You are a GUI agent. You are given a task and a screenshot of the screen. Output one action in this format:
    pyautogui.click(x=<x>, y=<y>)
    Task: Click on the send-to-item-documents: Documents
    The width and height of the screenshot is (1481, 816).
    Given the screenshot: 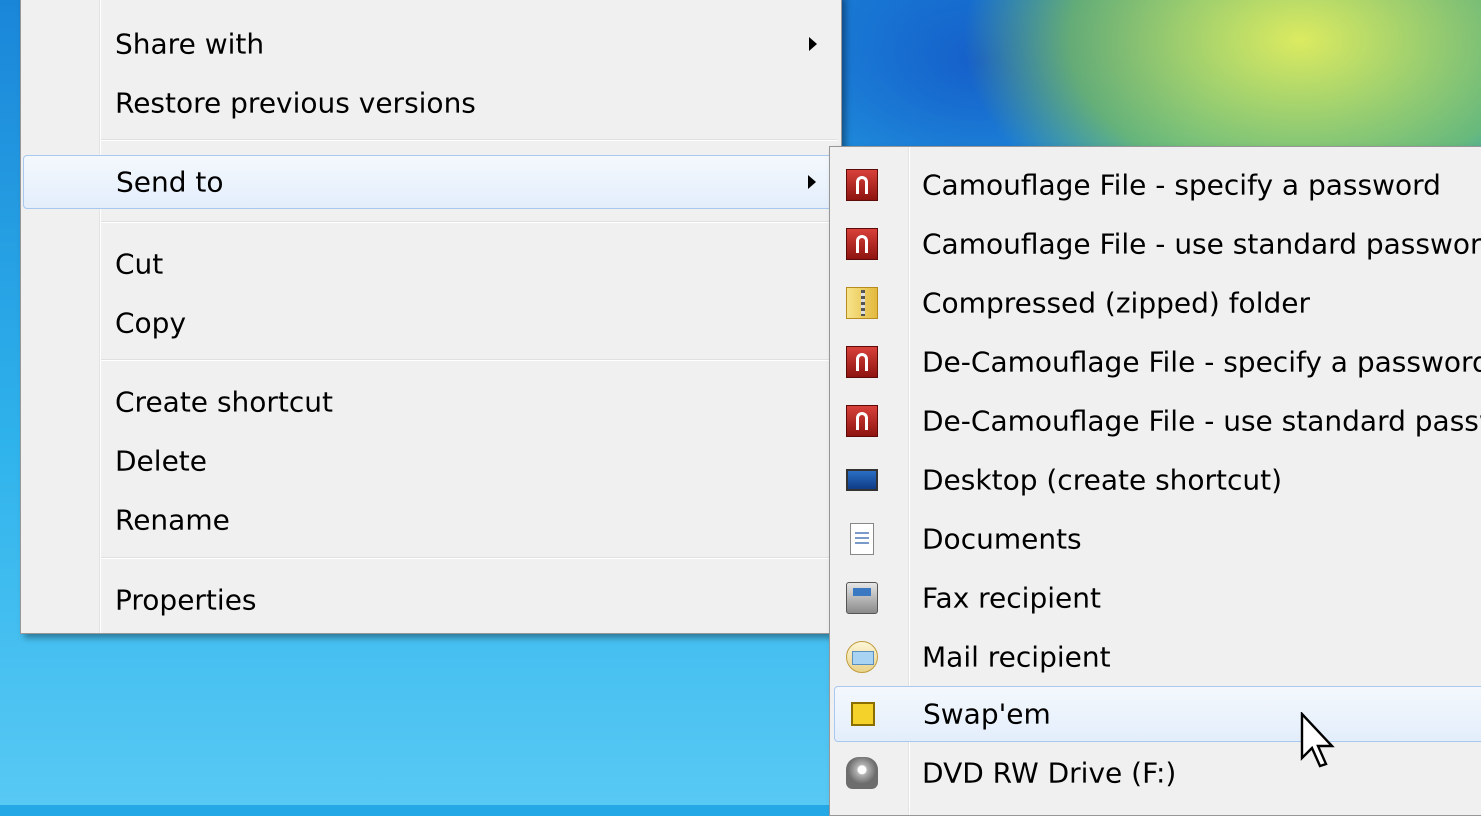 What is the action you would take?
    pyautogui.click(x=1157, y=539)
    